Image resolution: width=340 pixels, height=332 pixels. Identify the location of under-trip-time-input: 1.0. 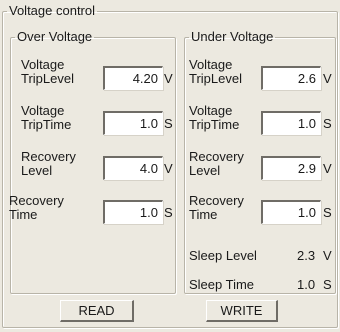
(291, 123).